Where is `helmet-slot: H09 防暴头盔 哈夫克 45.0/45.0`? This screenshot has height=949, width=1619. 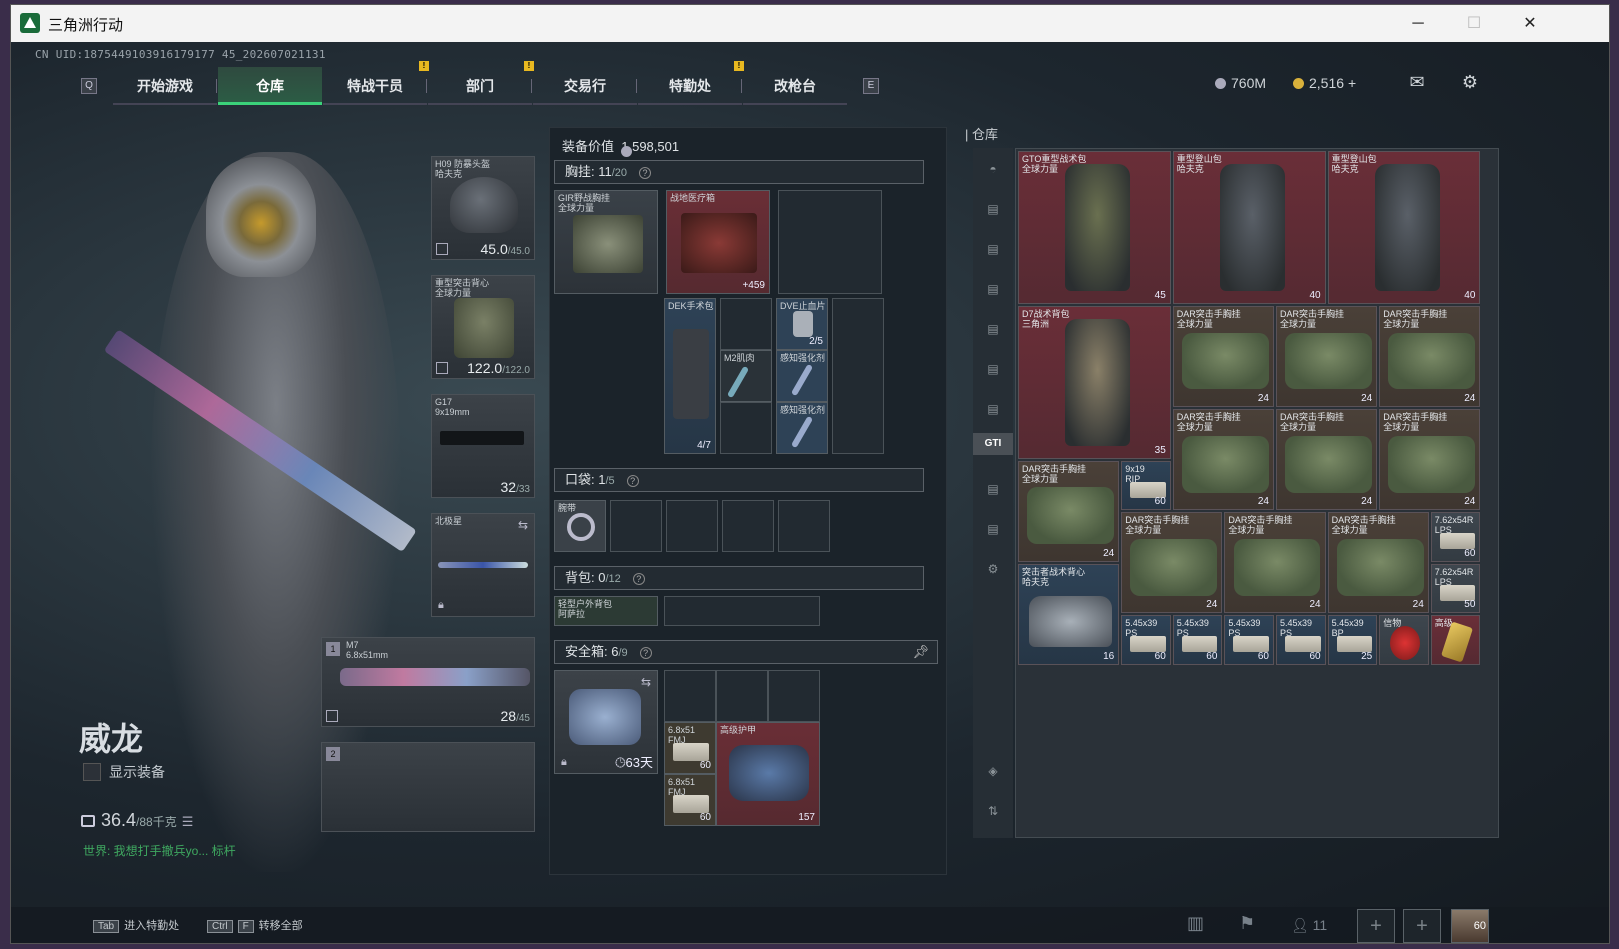
helmet-slot: H09 防暴头盔 哈夫克 45.0/45.0 is located at coordinates (483, 208).